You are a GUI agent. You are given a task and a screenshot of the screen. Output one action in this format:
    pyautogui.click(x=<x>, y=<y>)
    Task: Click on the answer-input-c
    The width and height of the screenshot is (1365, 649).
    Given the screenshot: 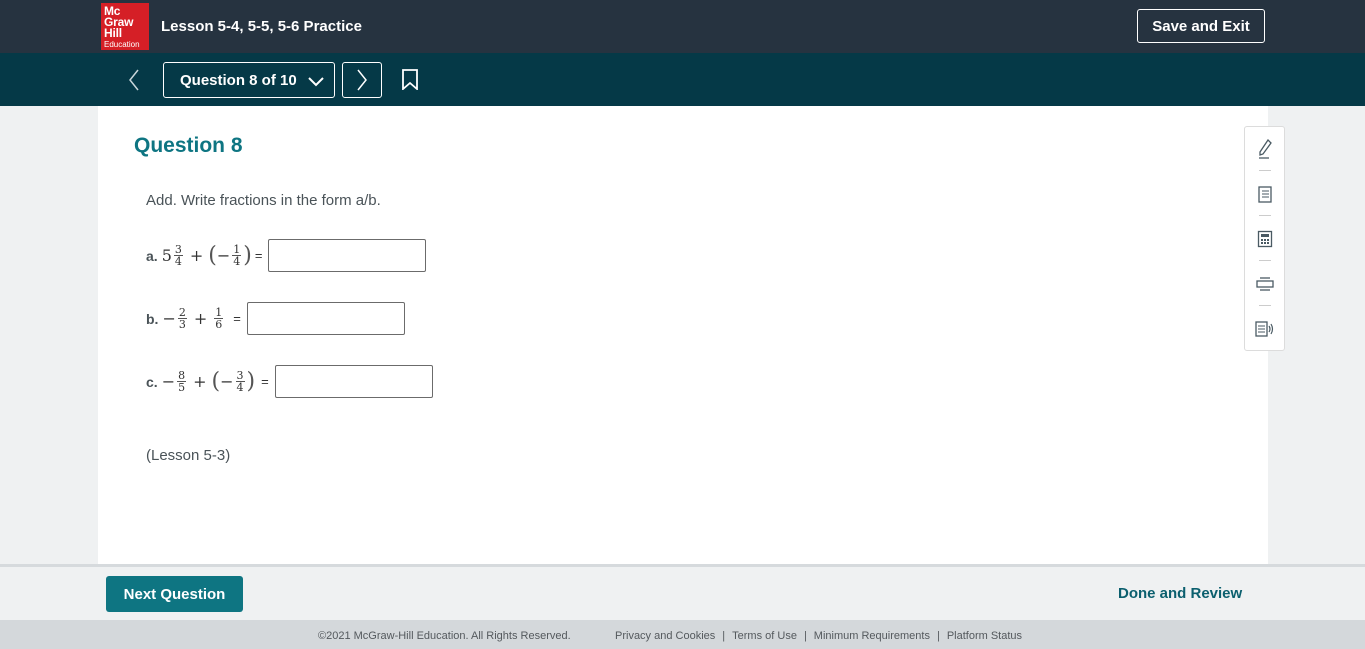 What is the action you would take?
    pyautogui.click(x=353, y=381)
    